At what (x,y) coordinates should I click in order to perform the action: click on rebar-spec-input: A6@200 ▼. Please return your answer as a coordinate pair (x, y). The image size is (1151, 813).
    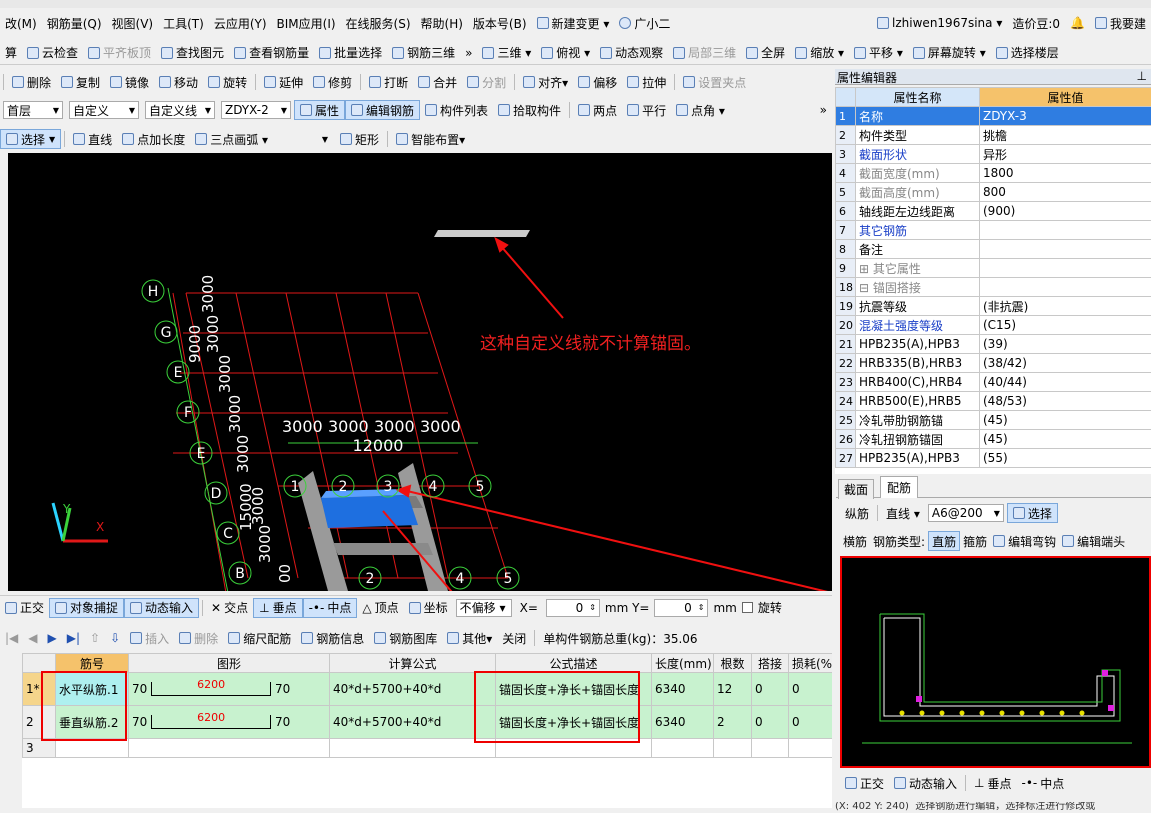
    Looking at the image, I should click on (965, 513).